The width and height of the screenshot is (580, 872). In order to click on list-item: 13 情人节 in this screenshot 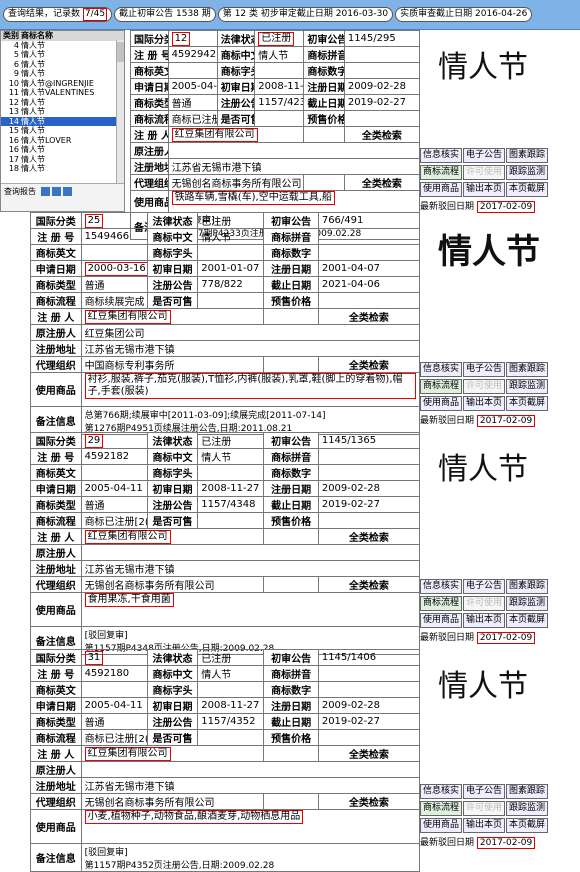, I will do `click(62, 112)`.